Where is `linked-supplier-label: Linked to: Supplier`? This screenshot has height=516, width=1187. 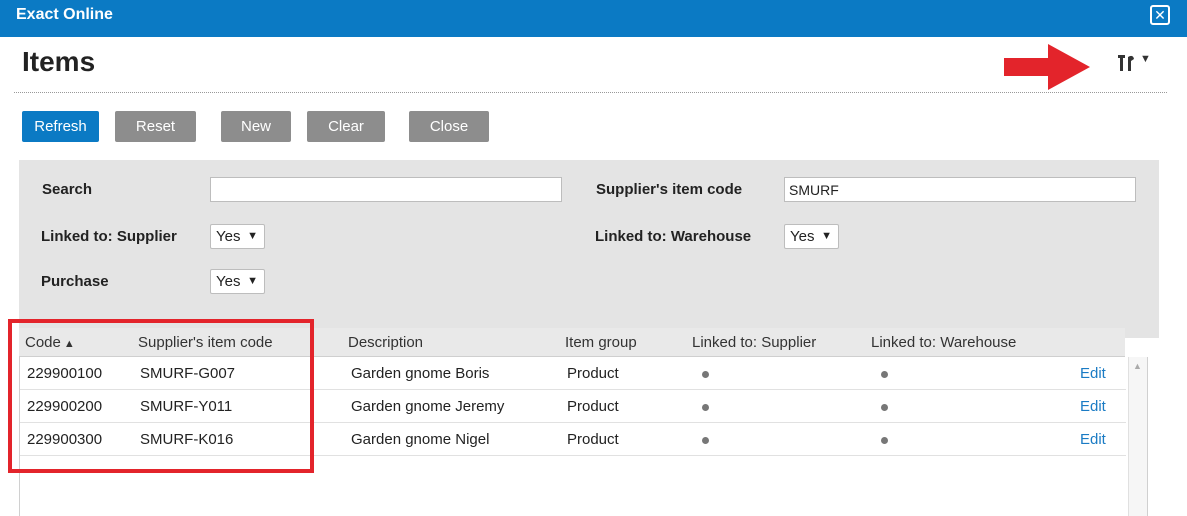
linked-supplier-label: Linked to: Supplier is located at coordinates (109, 236).